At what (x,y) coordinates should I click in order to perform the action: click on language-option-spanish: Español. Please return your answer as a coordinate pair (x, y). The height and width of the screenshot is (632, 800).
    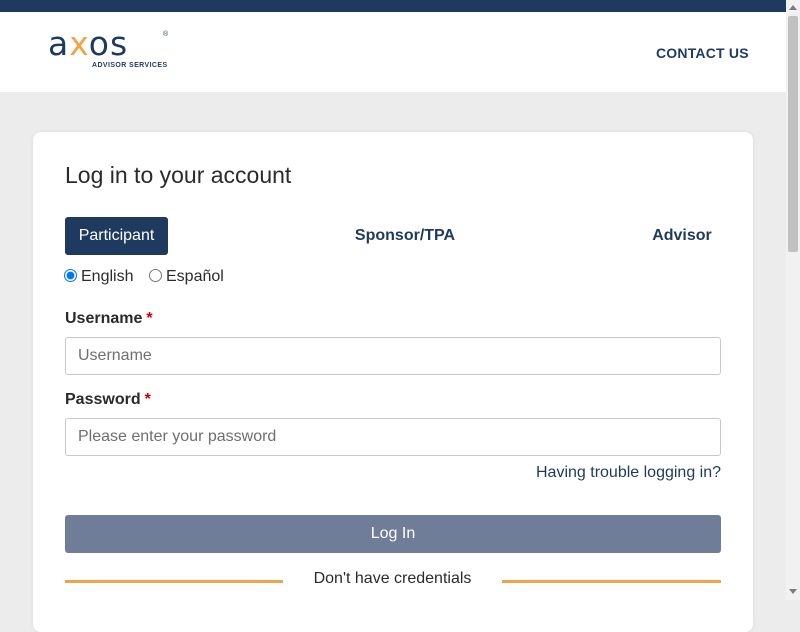
    Looking at the image, I should click on (186, 277).